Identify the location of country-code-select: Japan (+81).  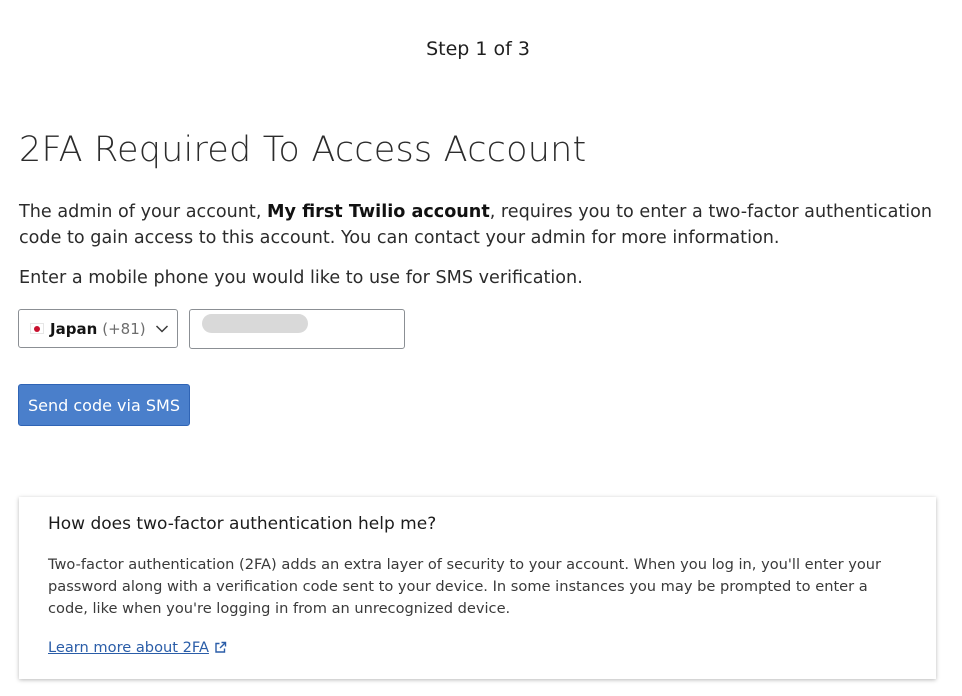
(98, 328).